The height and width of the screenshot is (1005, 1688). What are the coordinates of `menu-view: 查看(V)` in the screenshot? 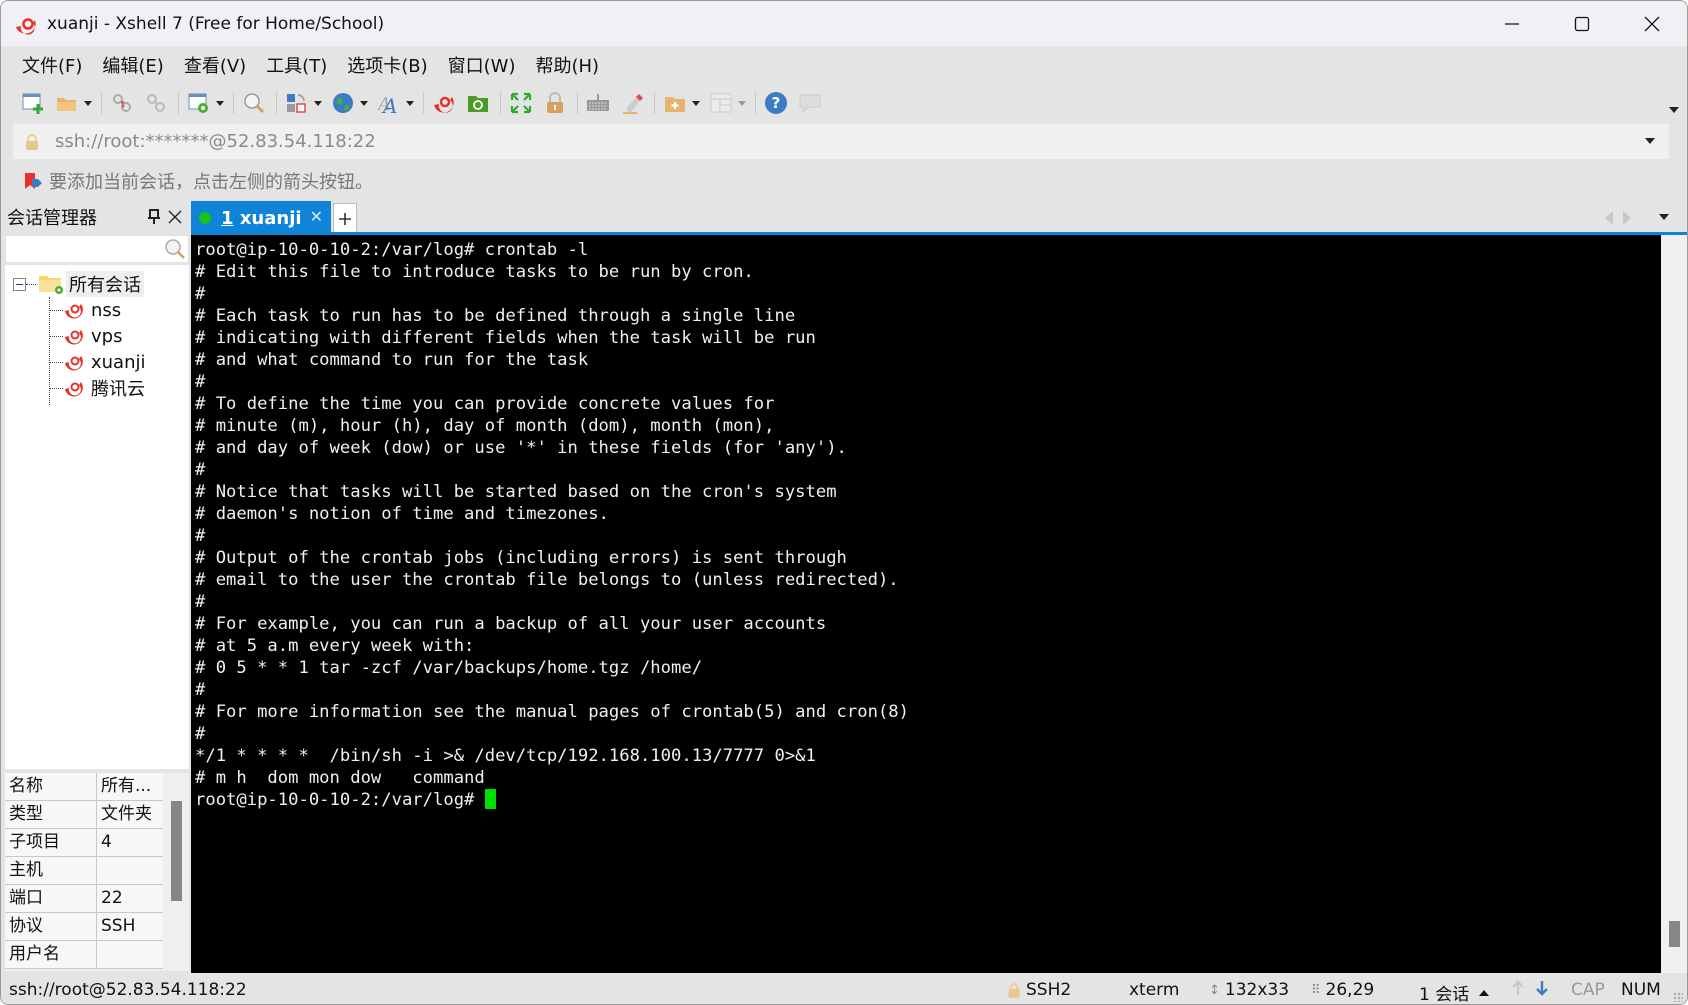 It's located at (215, 65).